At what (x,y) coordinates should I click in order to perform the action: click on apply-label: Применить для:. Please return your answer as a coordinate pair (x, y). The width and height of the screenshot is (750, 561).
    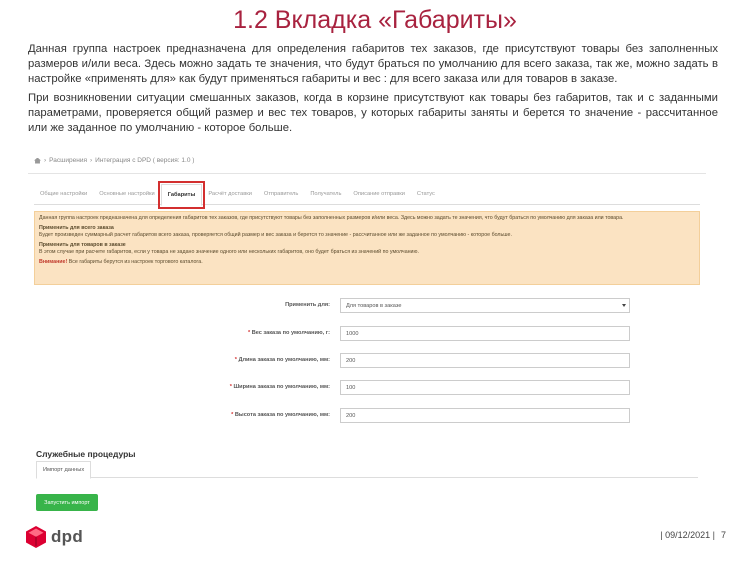
    Looking at the image, I should click on (307, 305).